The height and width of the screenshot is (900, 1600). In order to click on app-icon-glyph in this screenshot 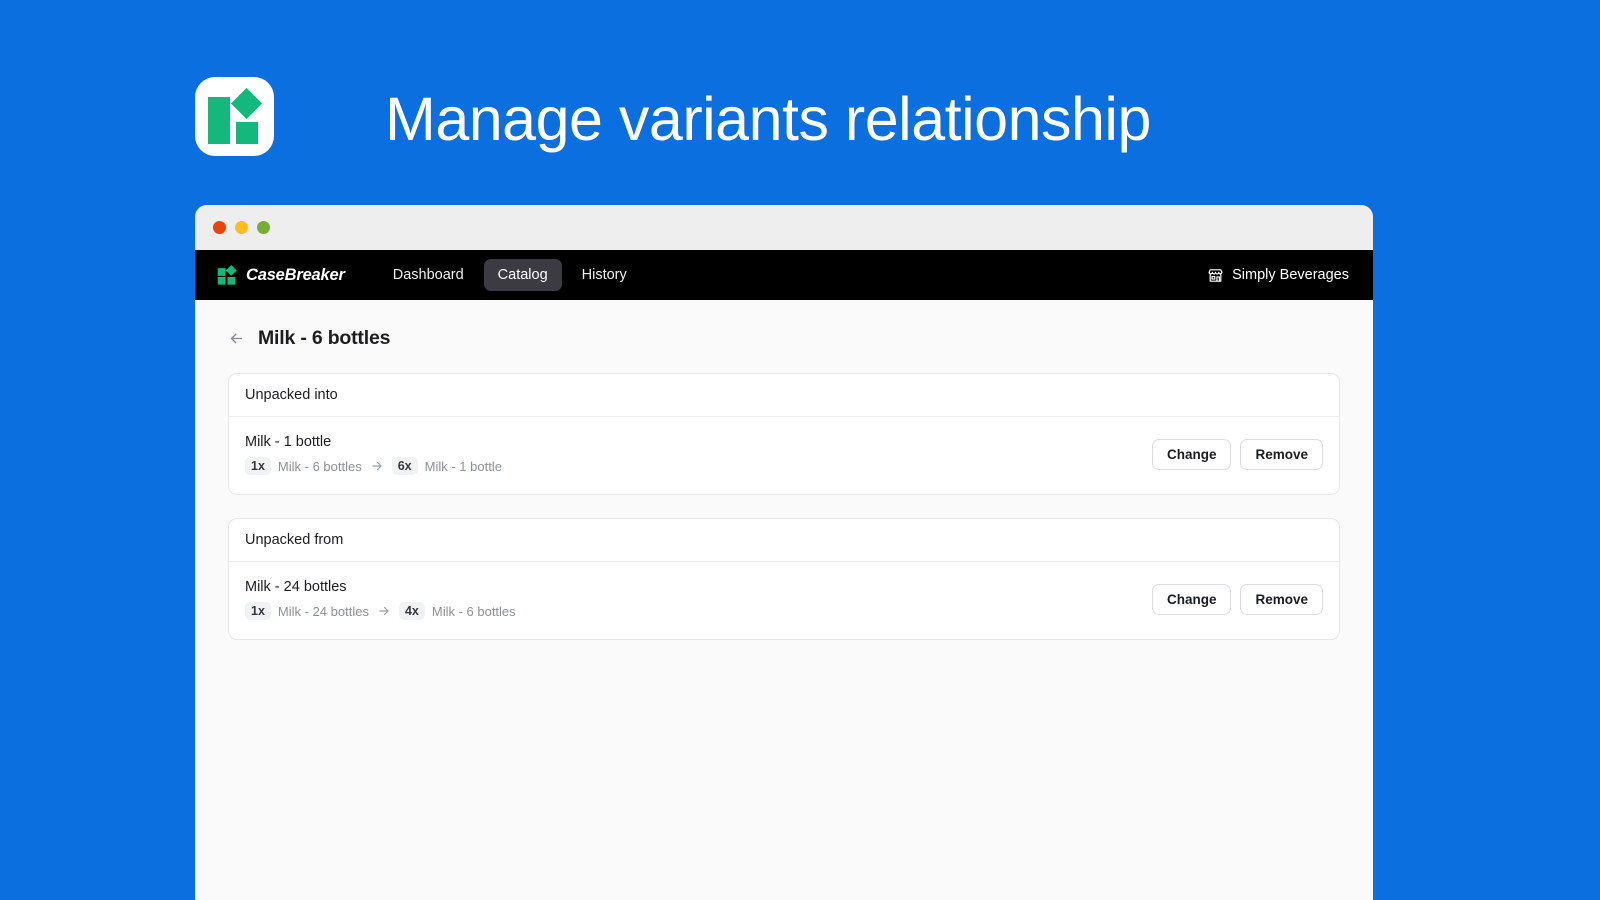, I will do `click(235, 116)`.